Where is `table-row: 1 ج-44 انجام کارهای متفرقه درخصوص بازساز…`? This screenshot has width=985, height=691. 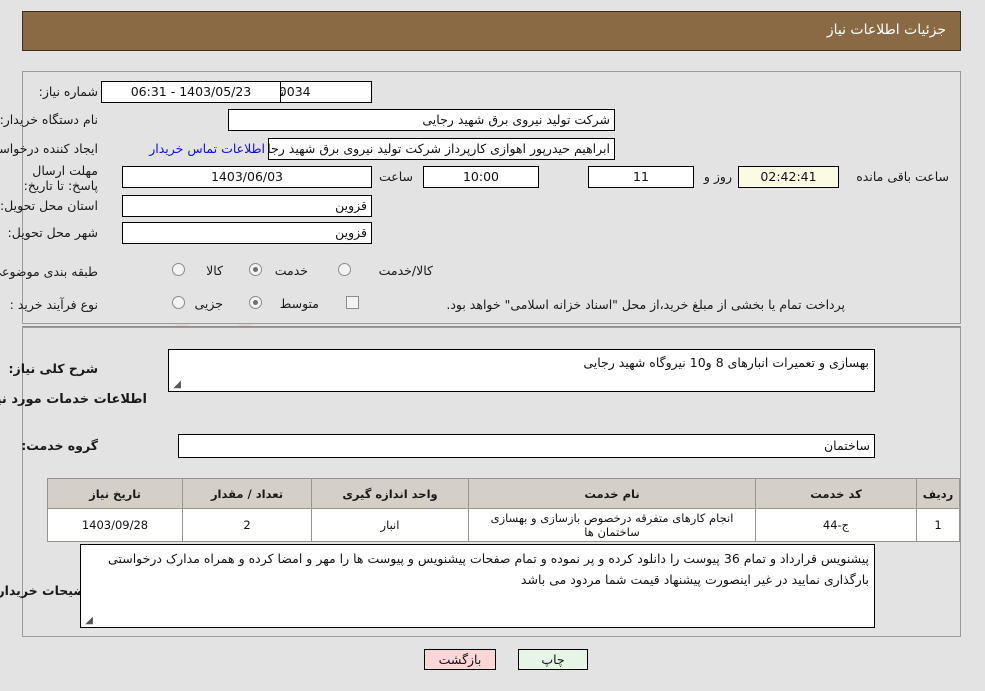 table-row: 1 ج-44 انجام کارهای متفرقه درخصوص بازساز… is located at coordinates (503, 525).